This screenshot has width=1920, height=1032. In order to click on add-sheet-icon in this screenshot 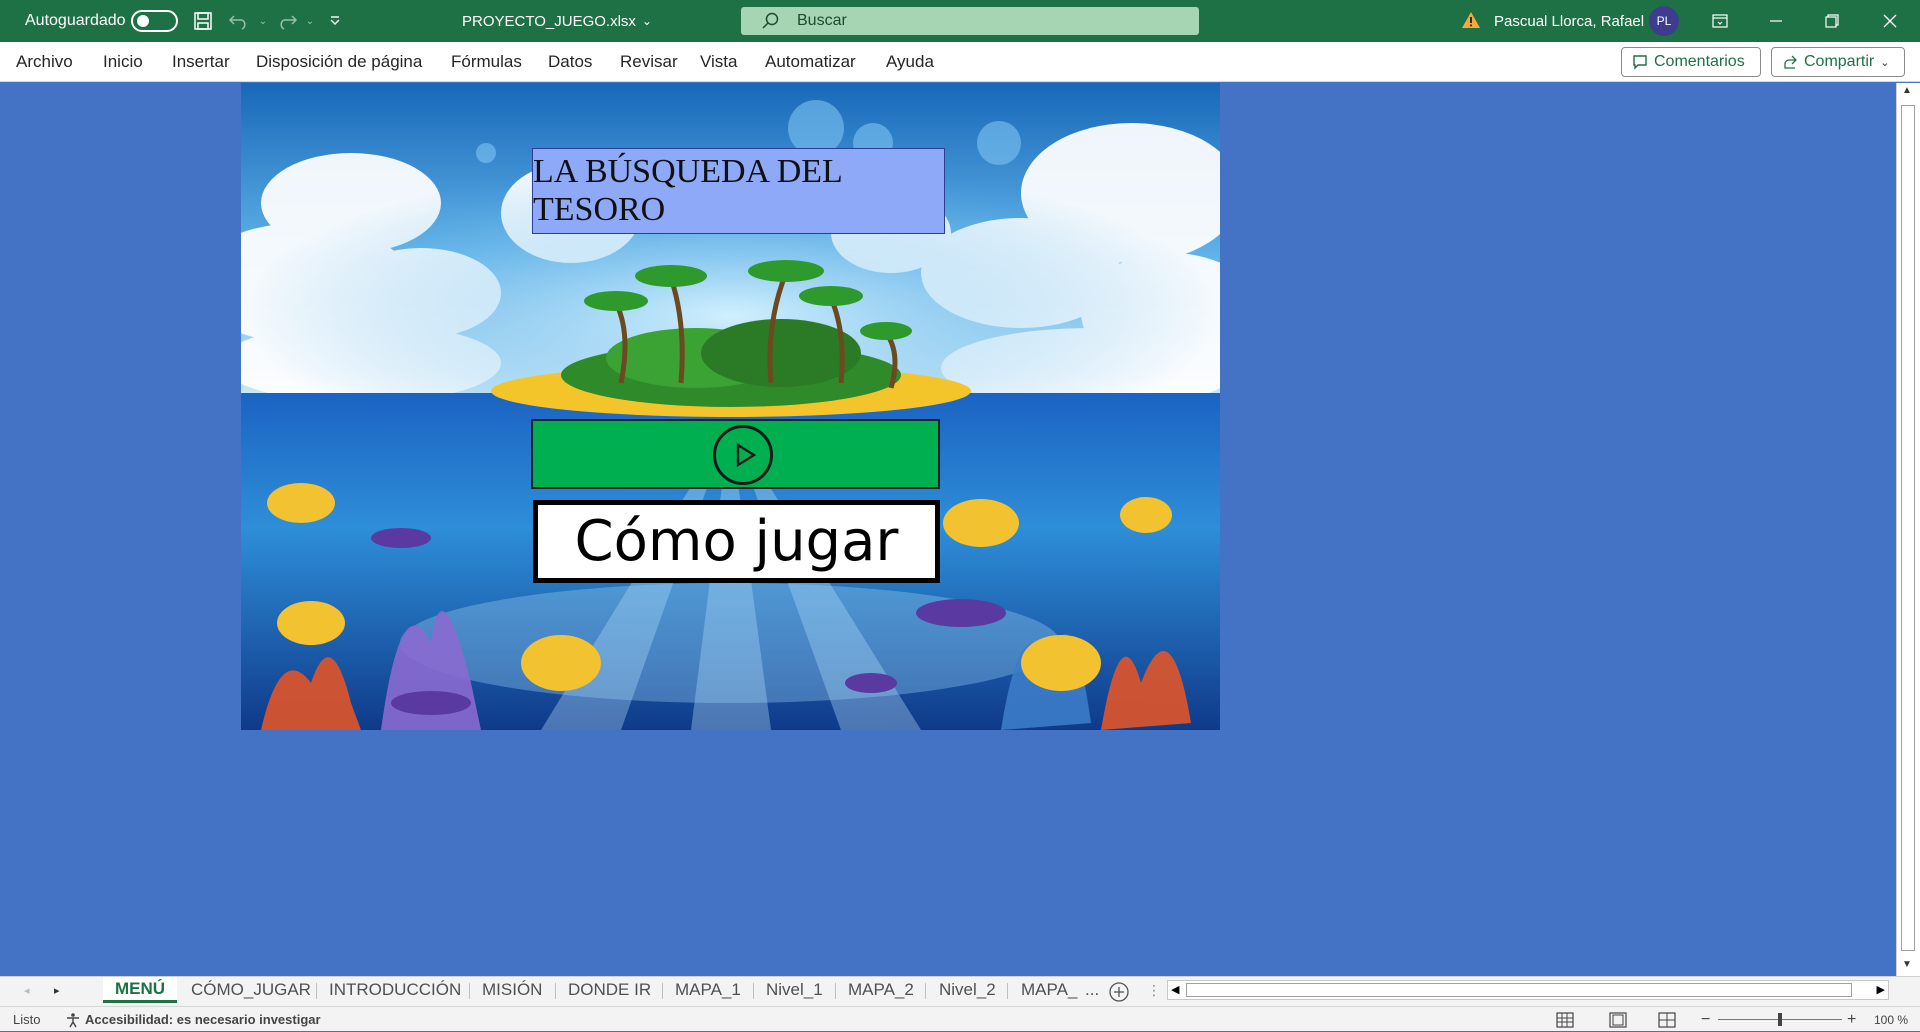, I will do `click(1119, 992)`.